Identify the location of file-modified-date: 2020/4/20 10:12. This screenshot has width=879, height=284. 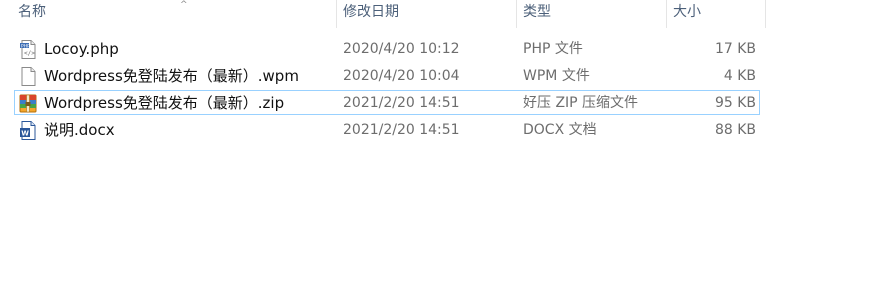
(401, 49).